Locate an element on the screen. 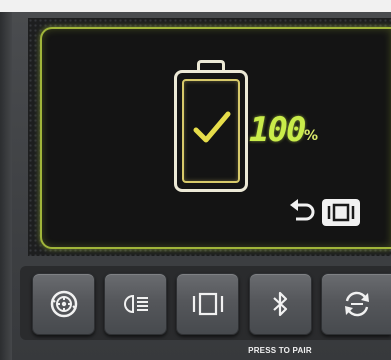 The height and width of the screenshot is (360, 391). charge-unit: % is located at coordinates (311, 136).